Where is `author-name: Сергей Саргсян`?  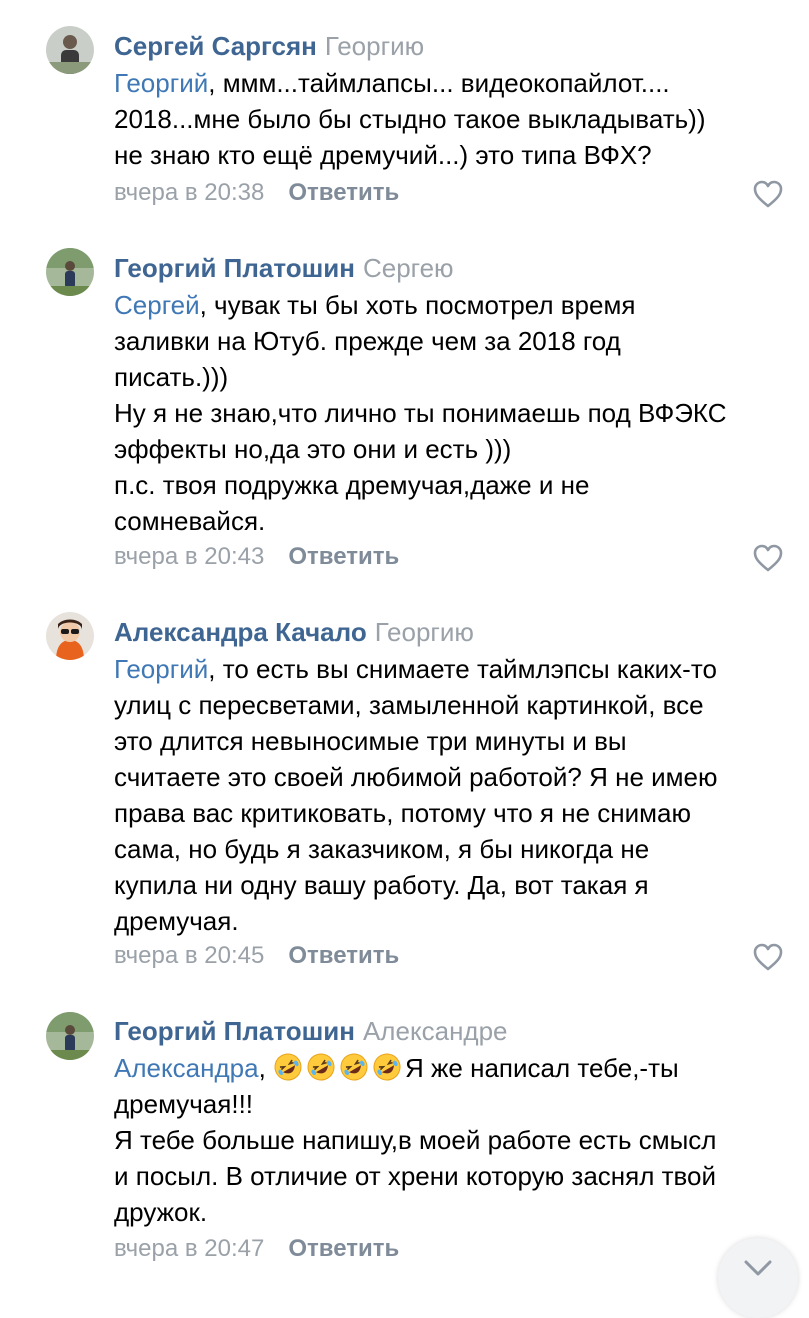
author-name: Сергей Саргсян is located at coordinates (215, 46).